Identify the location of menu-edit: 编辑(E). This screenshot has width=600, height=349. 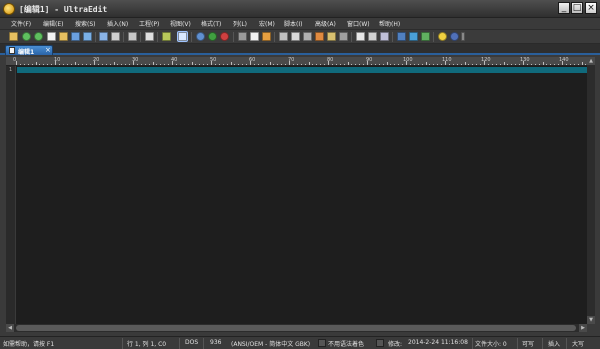
(53, 23).